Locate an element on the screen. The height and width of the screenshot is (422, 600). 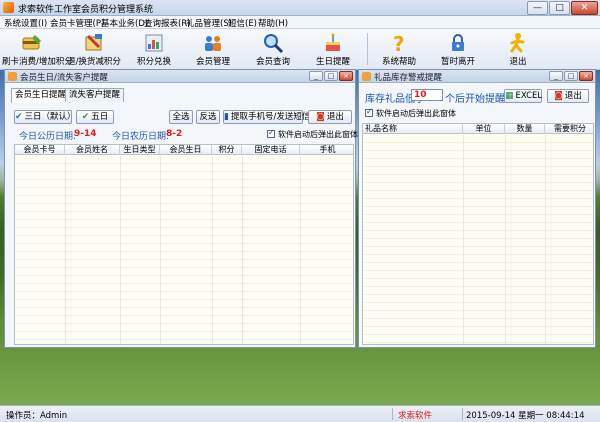
toolbar-separator is located at coordinates (367, 49).